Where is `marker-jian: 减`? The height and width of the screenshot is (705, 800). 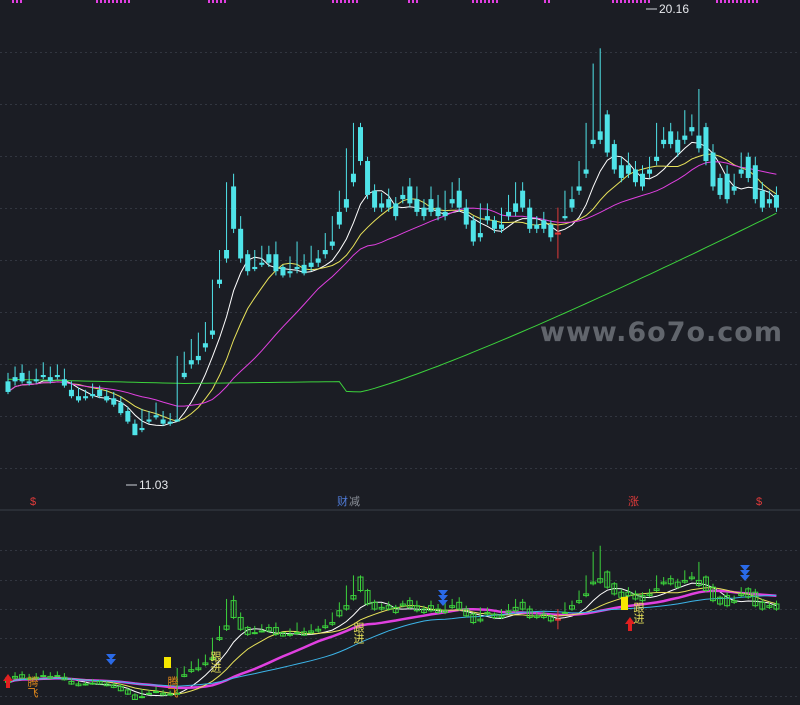 marker-jian: 减 is located at coordinates (354, 501).